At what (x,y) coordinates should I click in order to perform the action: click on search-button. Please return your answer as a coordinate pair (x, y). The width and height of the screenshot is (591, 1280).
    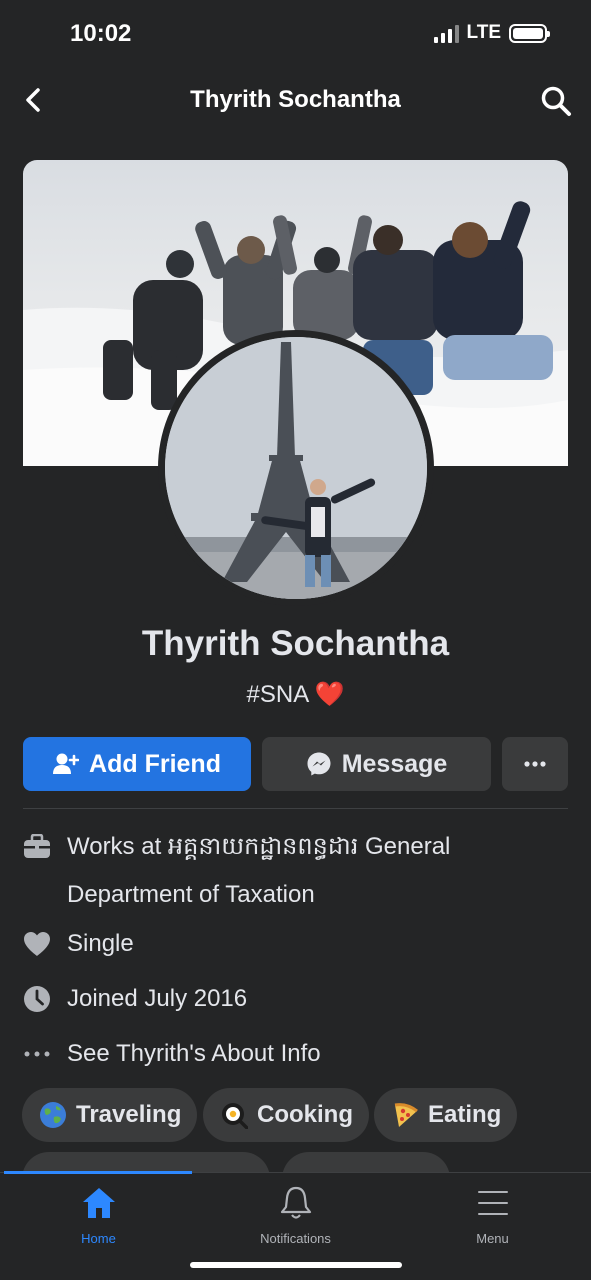
    Looking at the image, I should click on (556, 101).